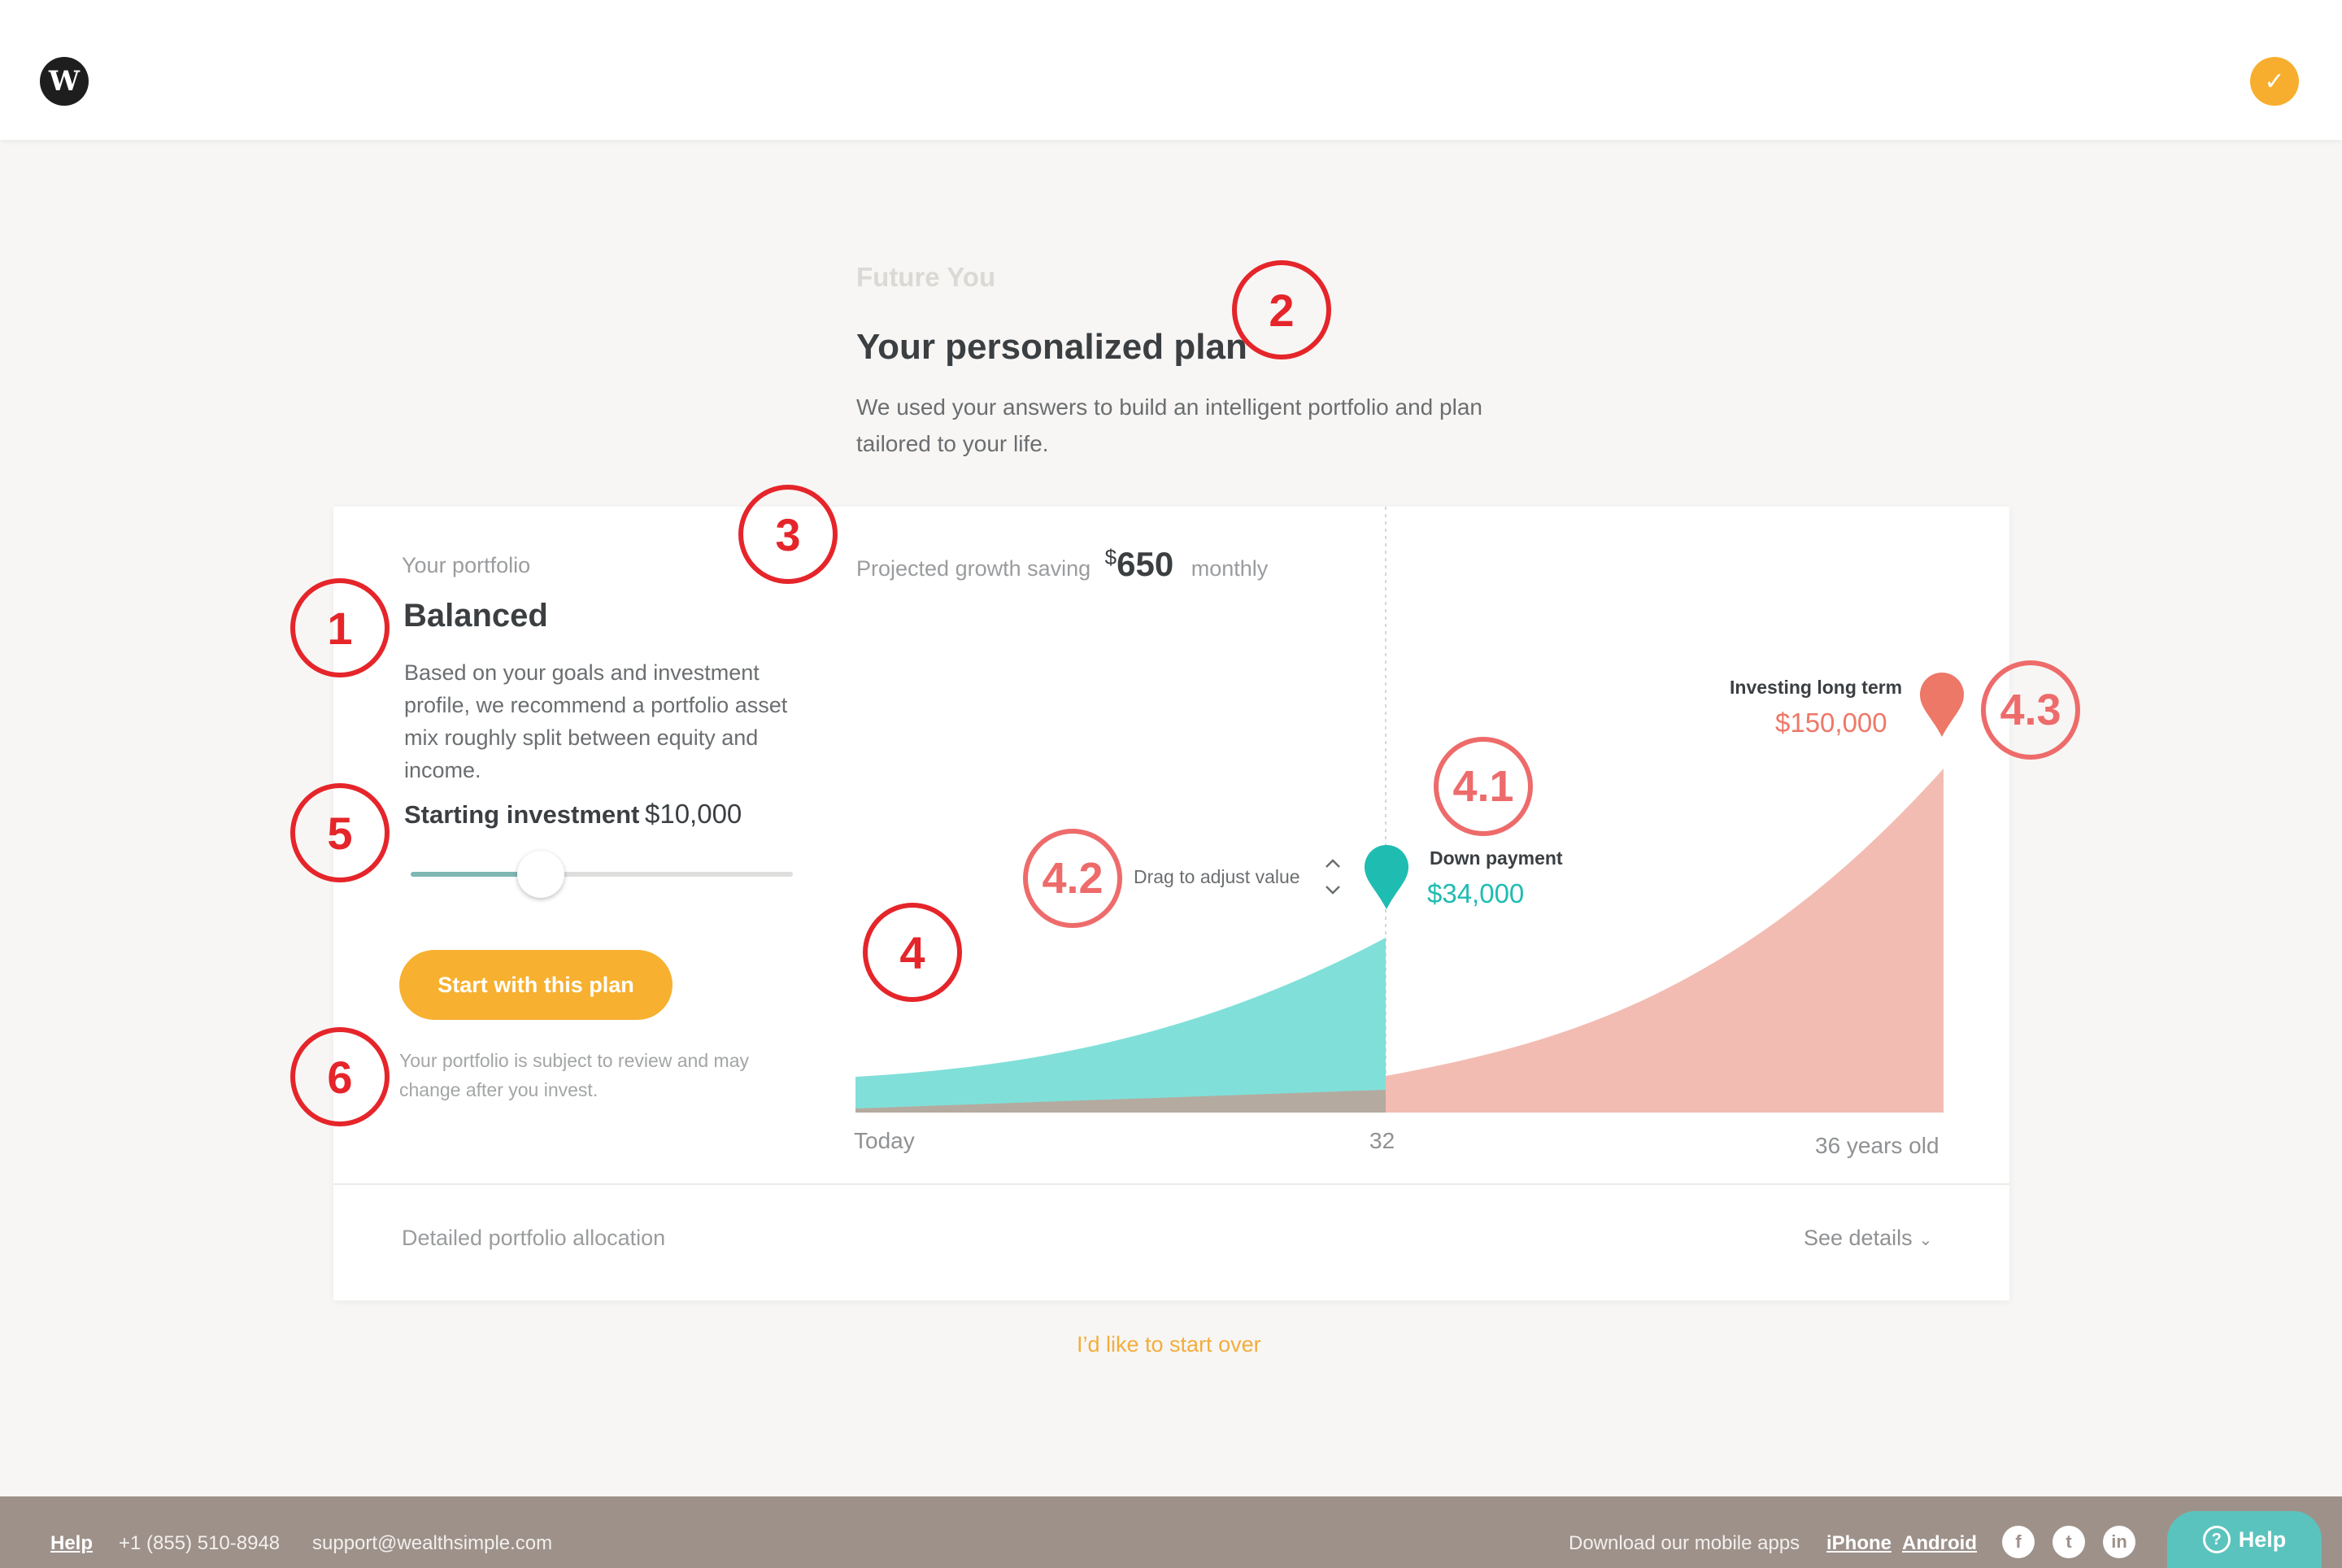  Describe the element at coordinates (1684, 1543) in the screenshot. I see `footer-download-text: Download our mobile apps` at that location.